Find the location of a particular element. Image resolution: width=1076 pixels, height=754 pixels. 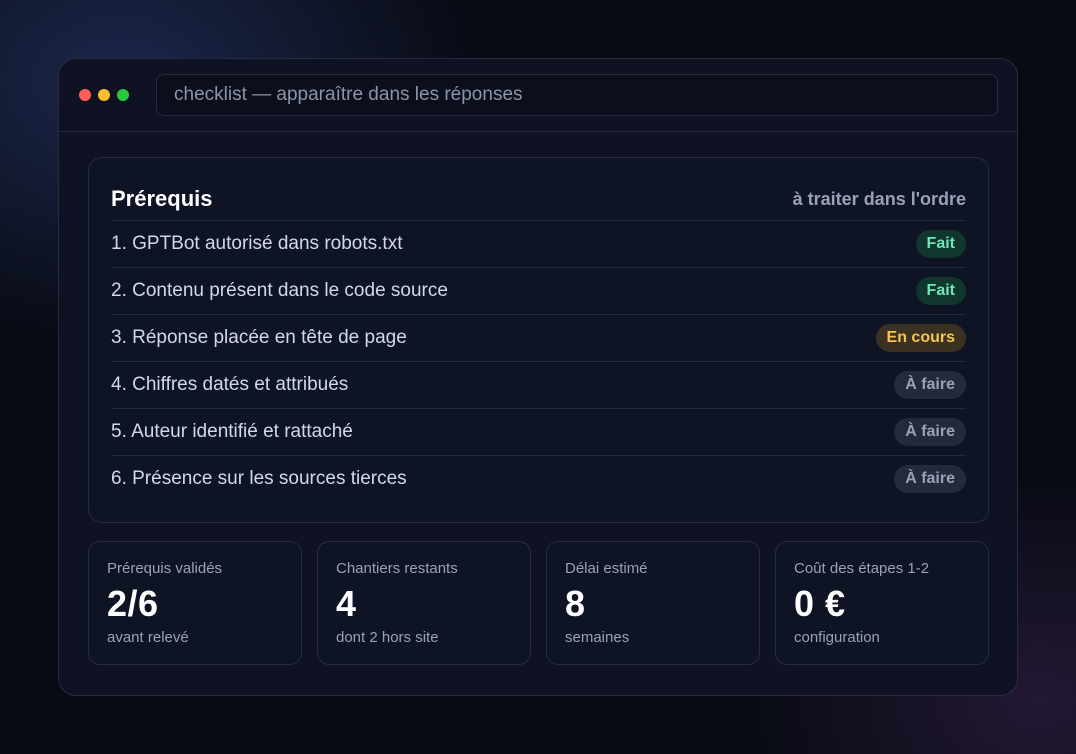

checklist-item-label: 2. Contenu présent dans le code source is located at coordinates (279, 290).